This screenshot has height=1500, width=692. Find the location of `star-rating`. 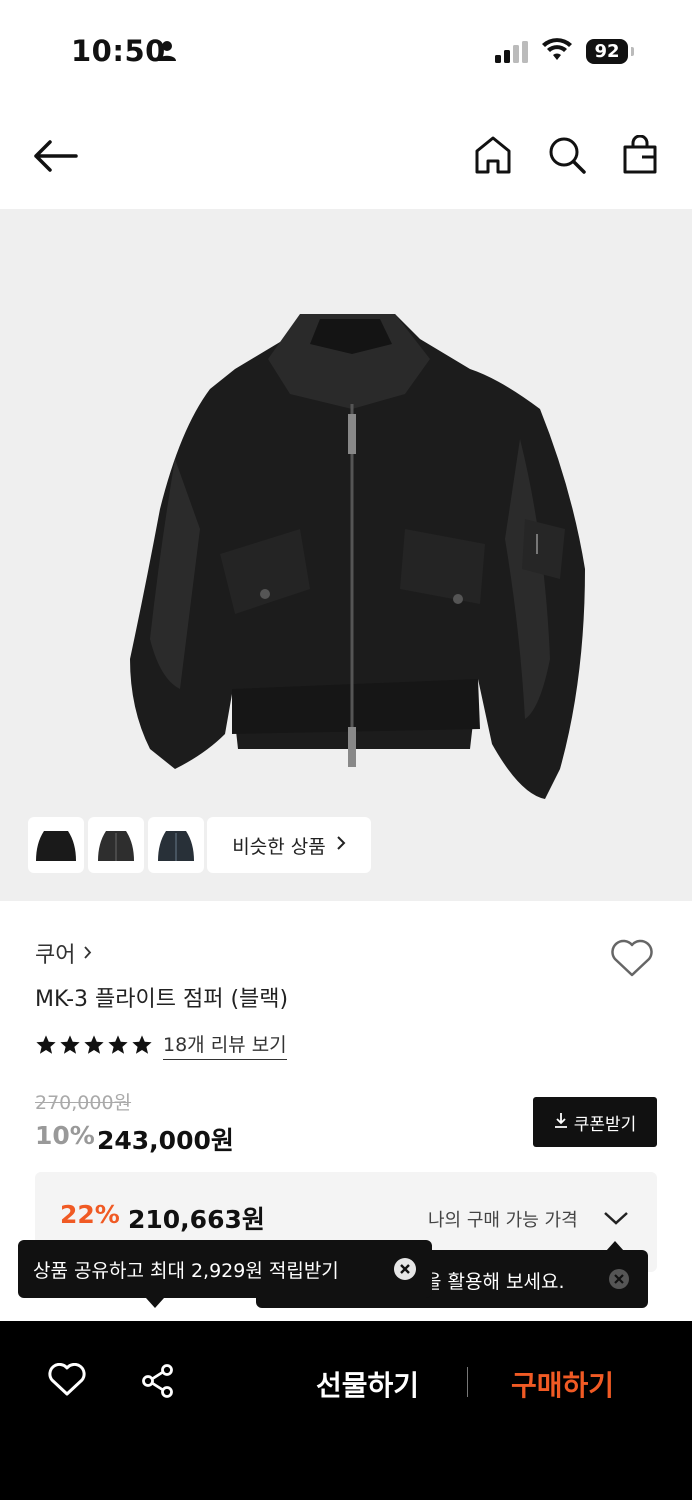

star-rating is located at coordinates (94, 1045).